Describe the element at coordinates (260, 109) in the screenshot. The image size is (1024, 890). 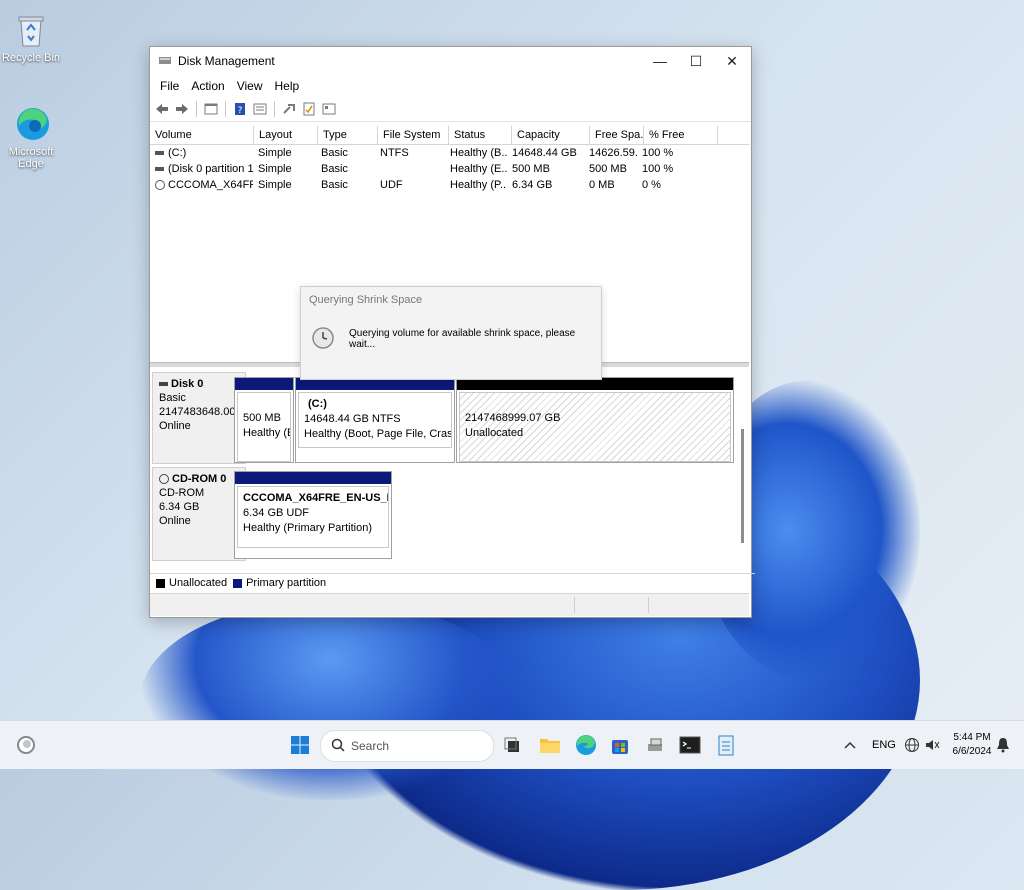
I see `list-view-icon` at that location.